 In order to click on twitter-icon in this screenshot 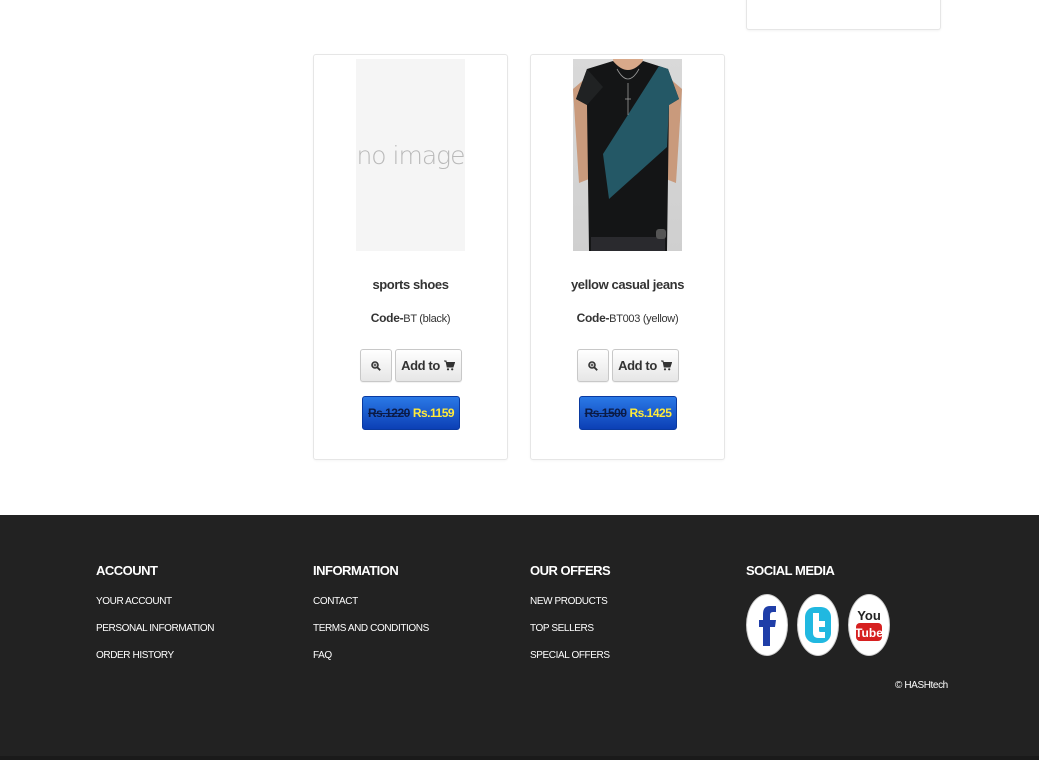, I will do `click(818, 625)`.